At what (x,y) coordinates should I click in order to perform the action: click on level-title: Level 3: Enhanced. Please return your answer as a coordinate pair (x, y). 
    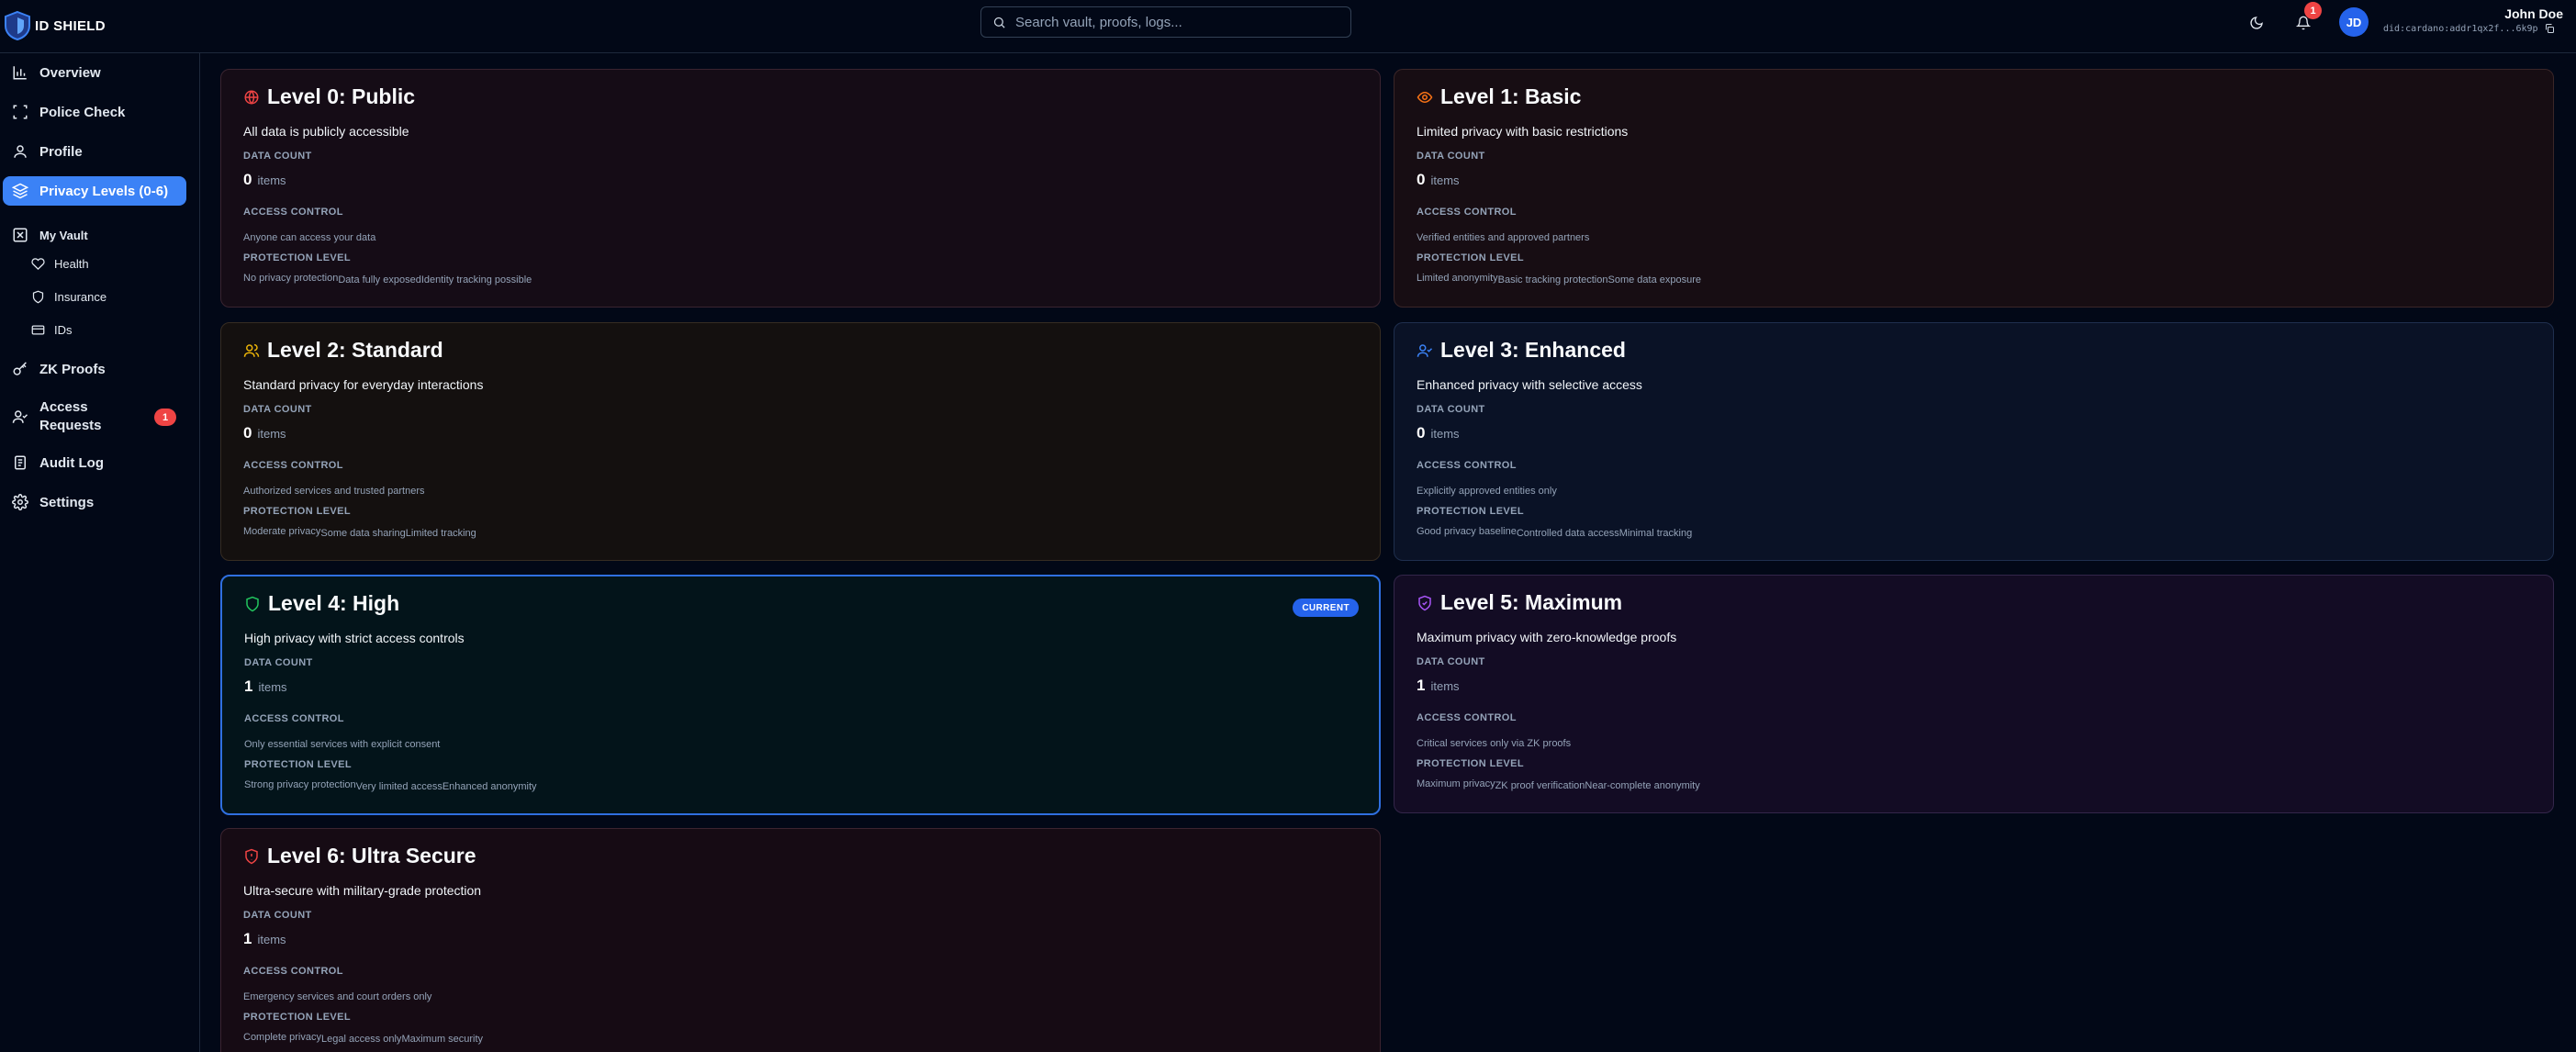
    Looking at the image, I should click on (1533, 350).